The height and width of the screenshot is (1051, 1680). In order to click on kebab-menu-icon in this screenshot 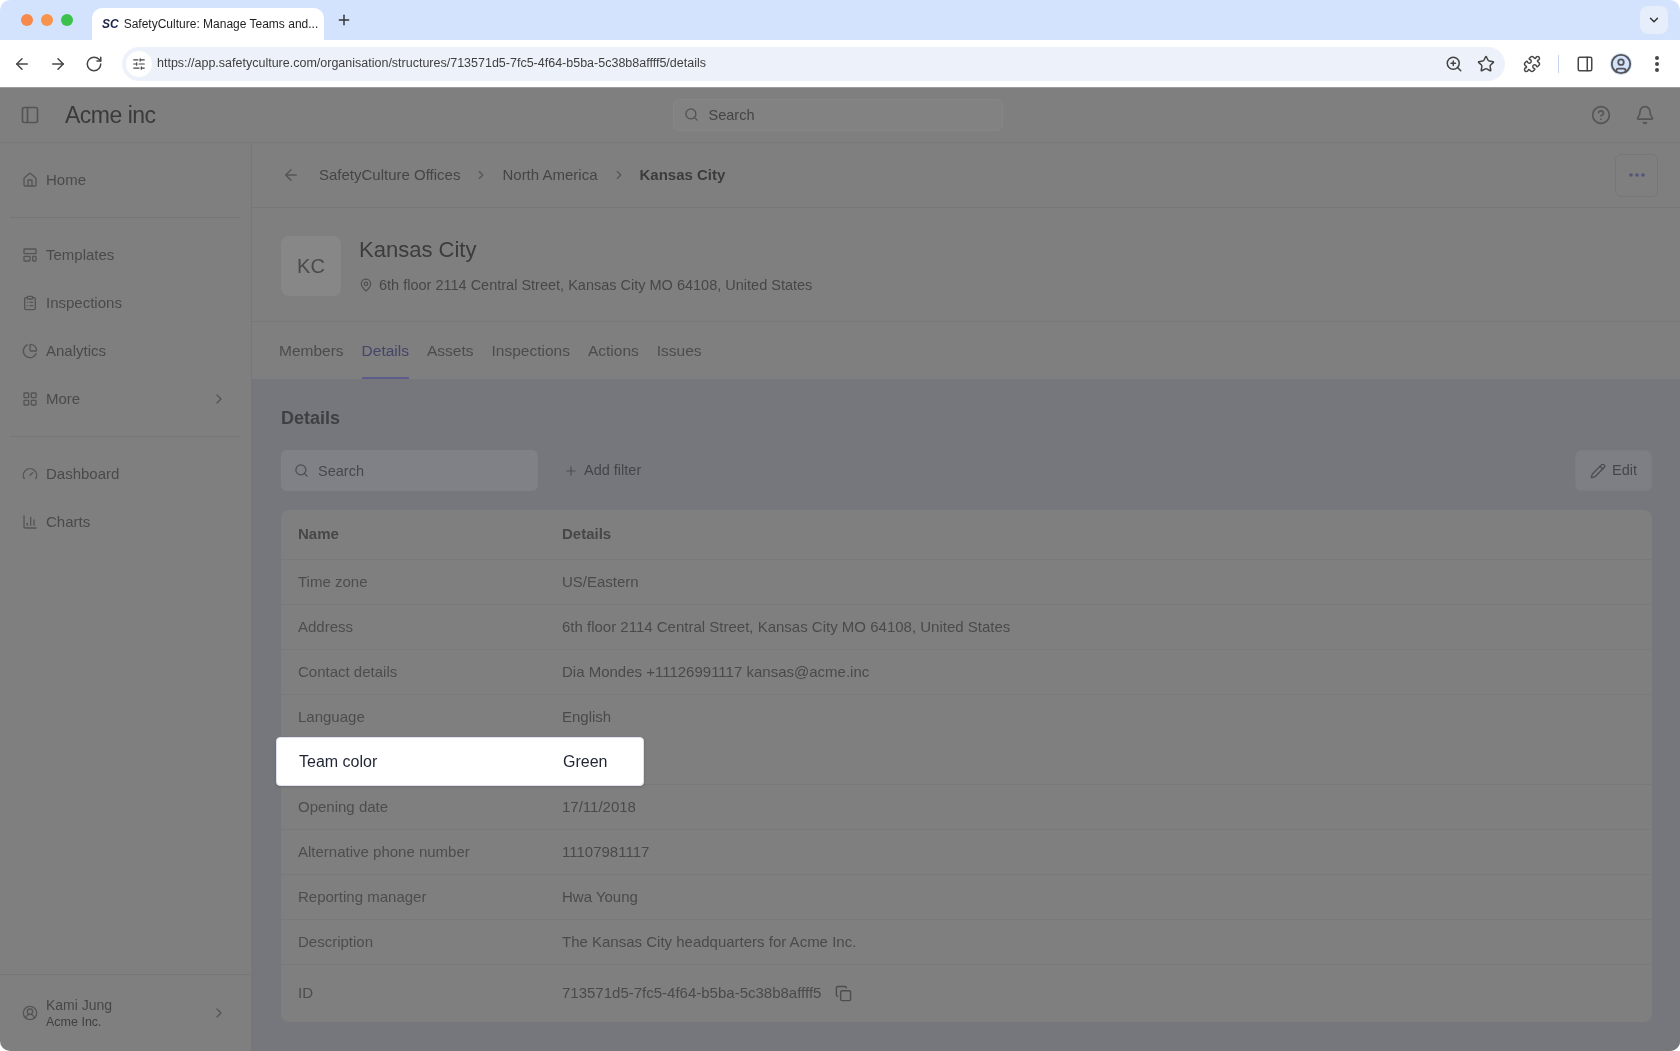, I will do `click(1657, 63)`.